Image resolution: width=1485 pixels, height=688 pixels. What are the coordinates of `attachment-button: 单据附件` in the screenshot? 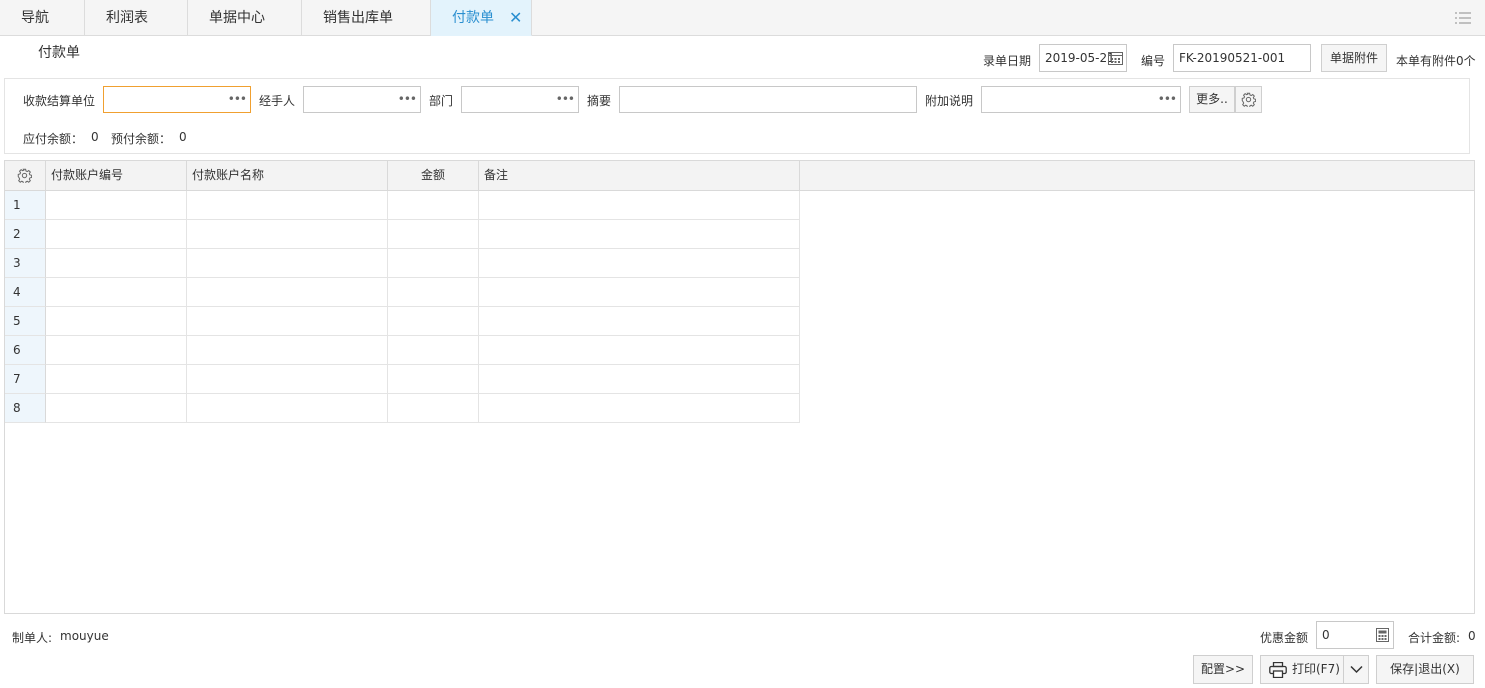 It's located at (1354, 58).